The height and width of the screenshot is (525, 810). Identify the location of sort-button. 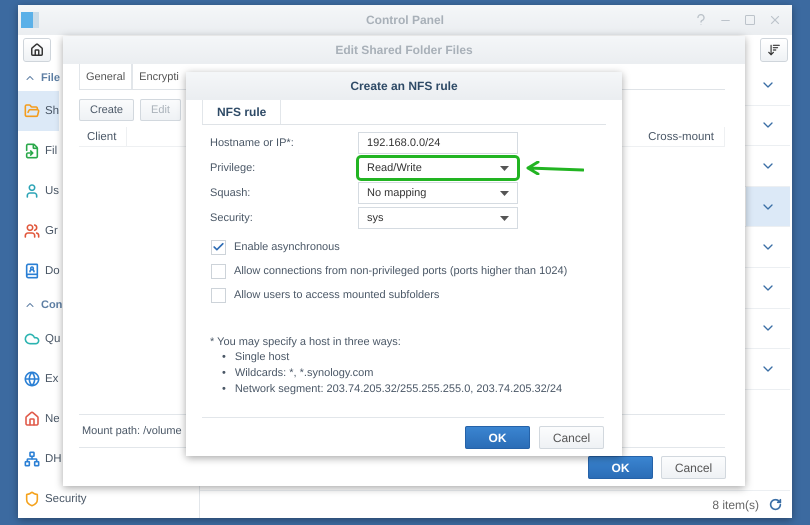
(774, 50).